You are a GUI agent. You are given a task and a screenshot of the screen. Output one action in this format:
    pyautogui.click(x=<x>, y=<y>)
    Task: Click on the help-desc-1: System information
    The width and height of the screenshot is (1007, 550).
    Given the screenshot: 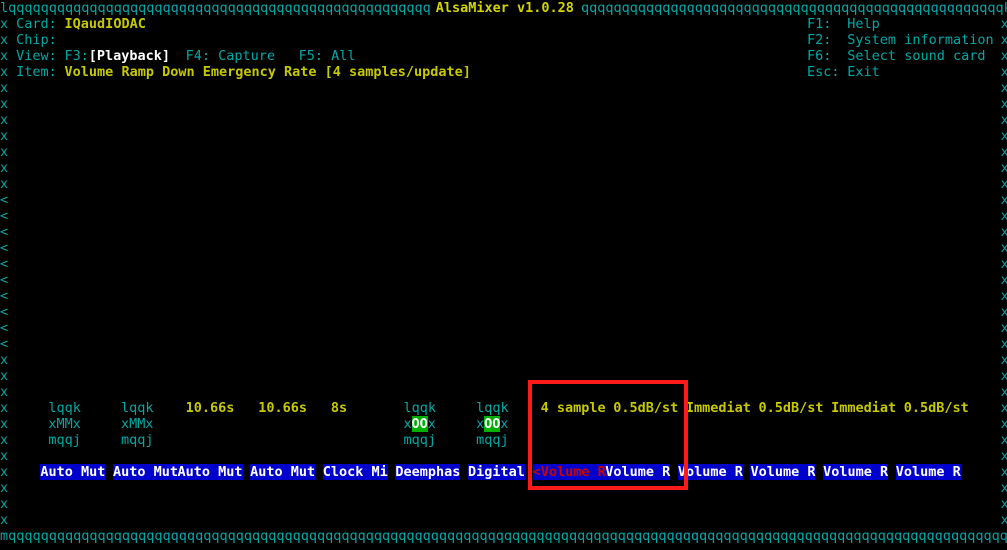 What is the action you would take?
    pyautogui.click(x=920, y=40)
    